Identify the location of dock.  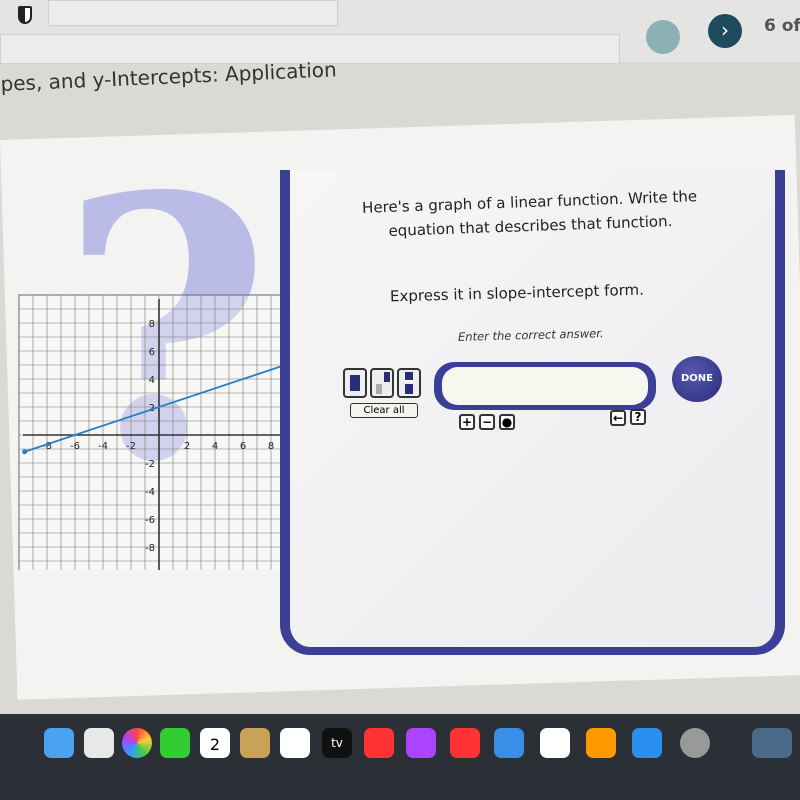
(400, 757).